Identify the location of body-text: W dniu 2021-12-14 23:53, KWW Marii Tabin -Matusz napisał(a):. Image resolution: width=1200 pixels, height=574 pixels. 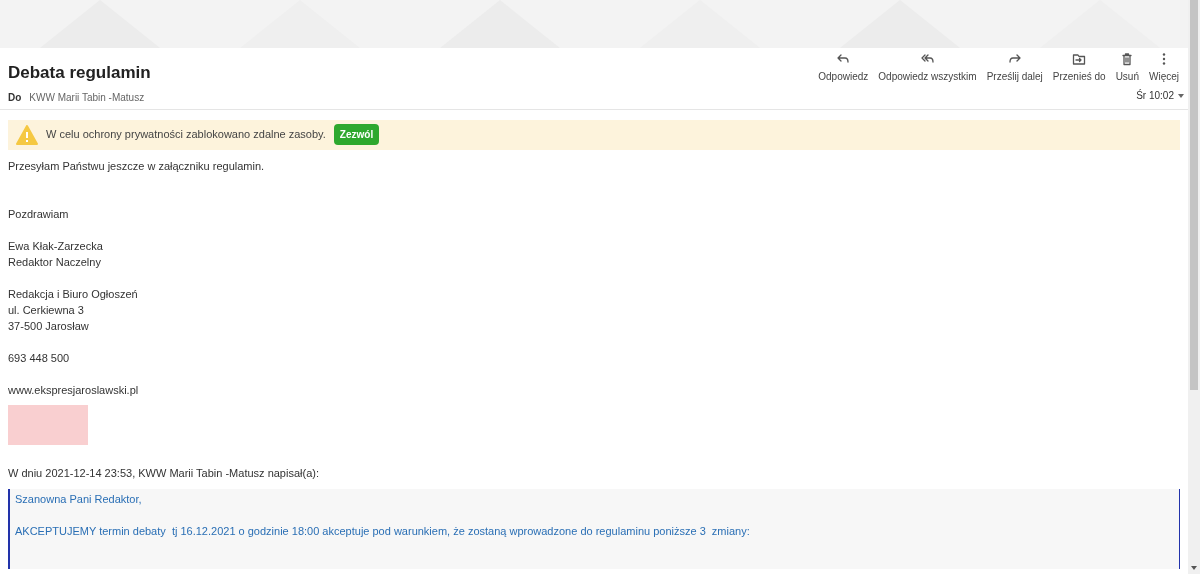
(164, 473).